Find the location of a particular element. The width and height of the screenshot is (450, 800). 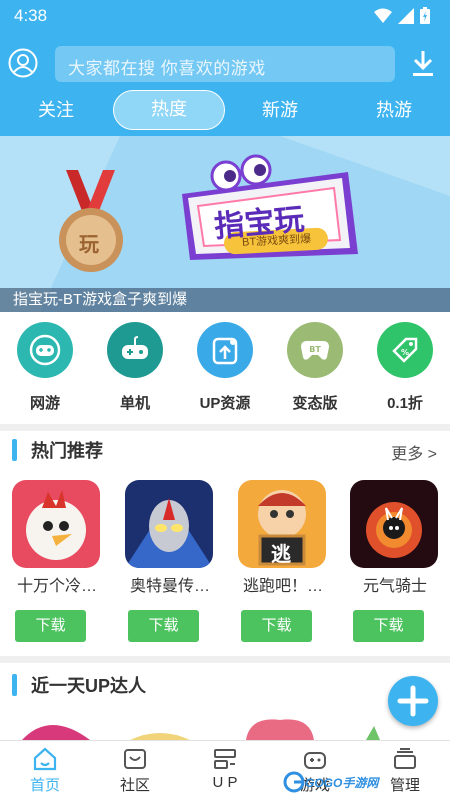

nav-label: 社区 is located at coordinates (134, 785).